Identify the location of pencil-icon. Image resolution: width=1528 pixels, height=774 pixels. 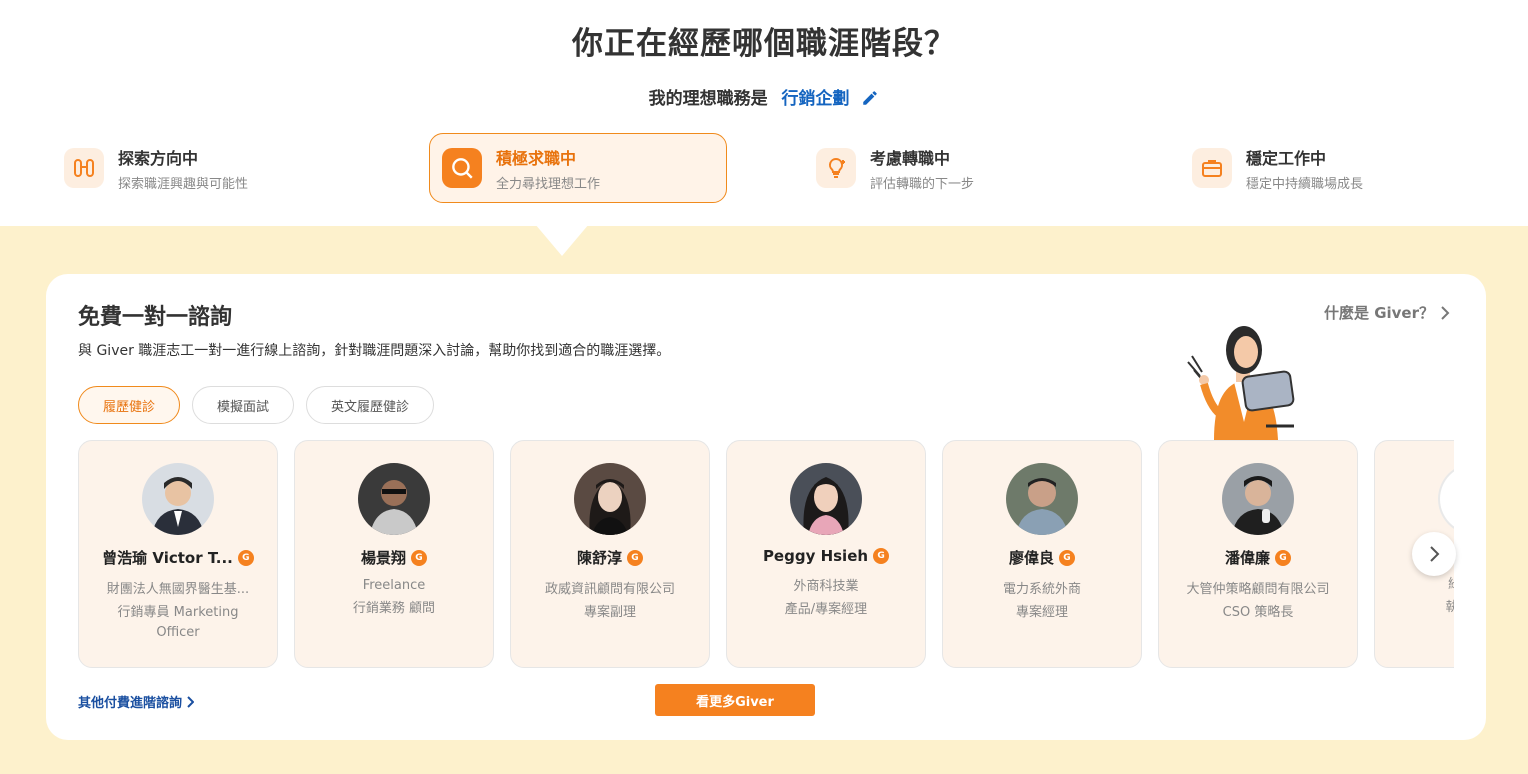
(870, 100).